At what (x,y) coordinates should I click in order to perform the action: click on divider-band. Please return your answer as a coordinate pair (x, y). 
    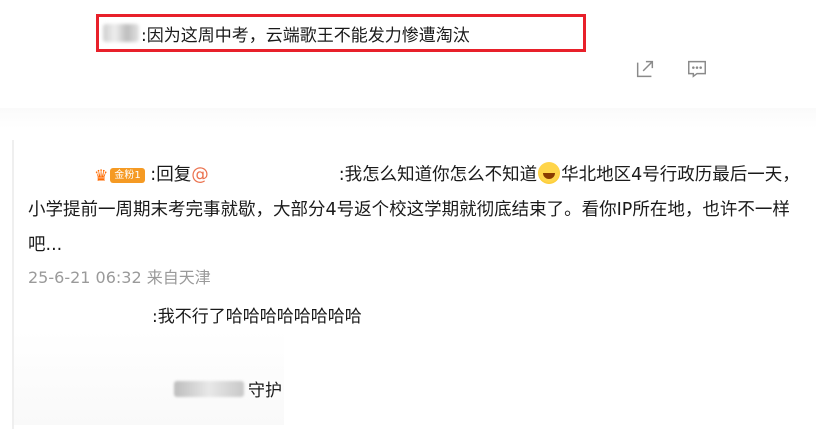
    Looking at the image, I should click on (408, 118).